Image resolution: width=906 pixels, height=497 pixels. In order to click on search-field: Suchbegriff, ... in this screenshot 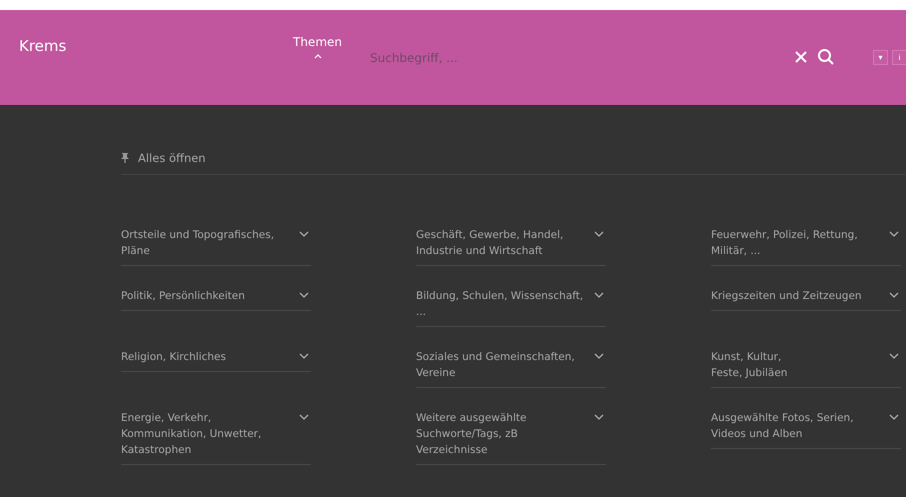, I will do `click(520, 58)`.